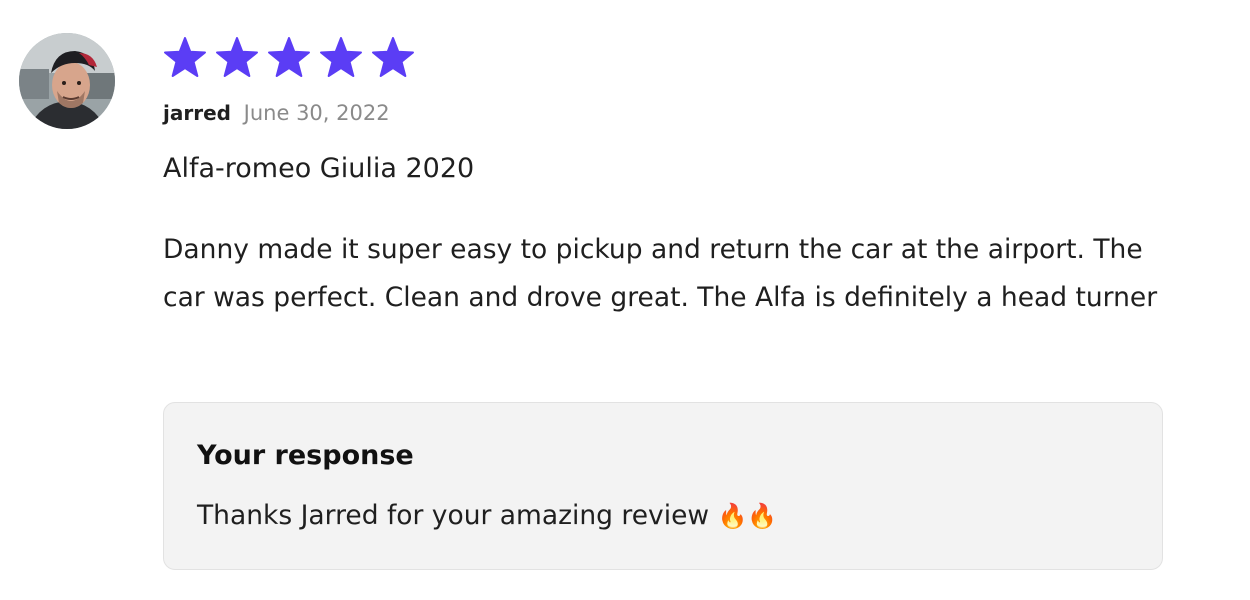 The image size is (1250, 600). I want to click on star-rating, so click(289, 58).